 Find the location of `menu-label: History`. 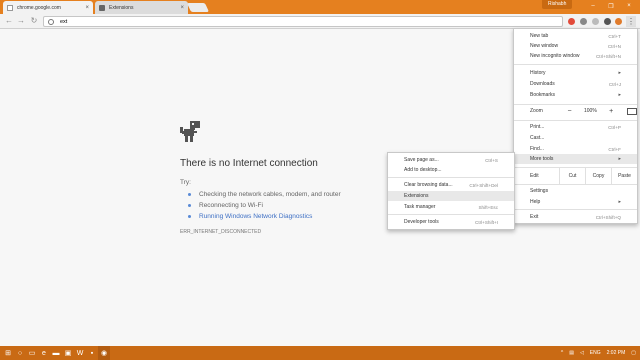

menu-label: History is located at coordinates (538, 73).